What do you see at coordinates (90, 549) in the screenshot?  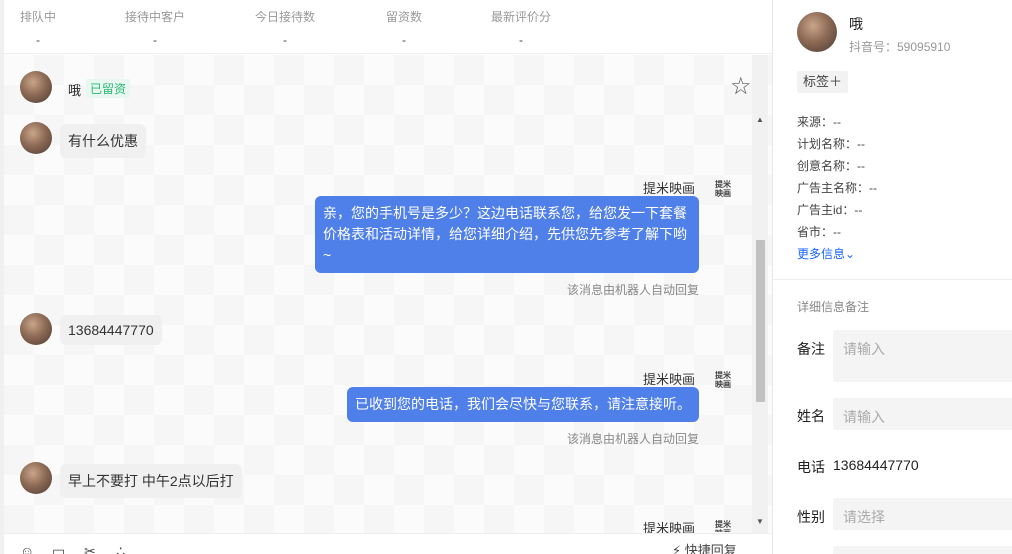 I see `scissors-icon: ✂` at bounding box center [90, 549].